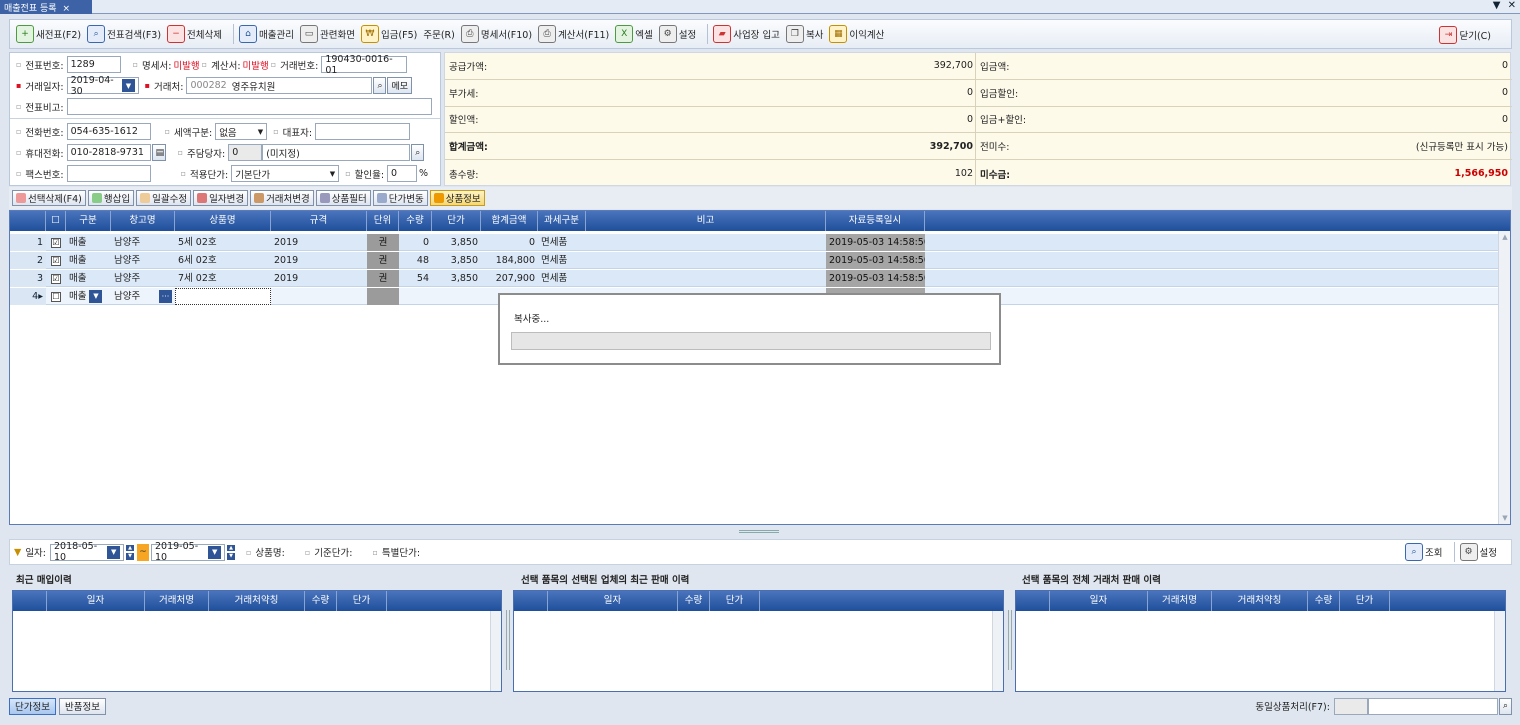  I want to click on same-item-name-field, so click(1432, 706).